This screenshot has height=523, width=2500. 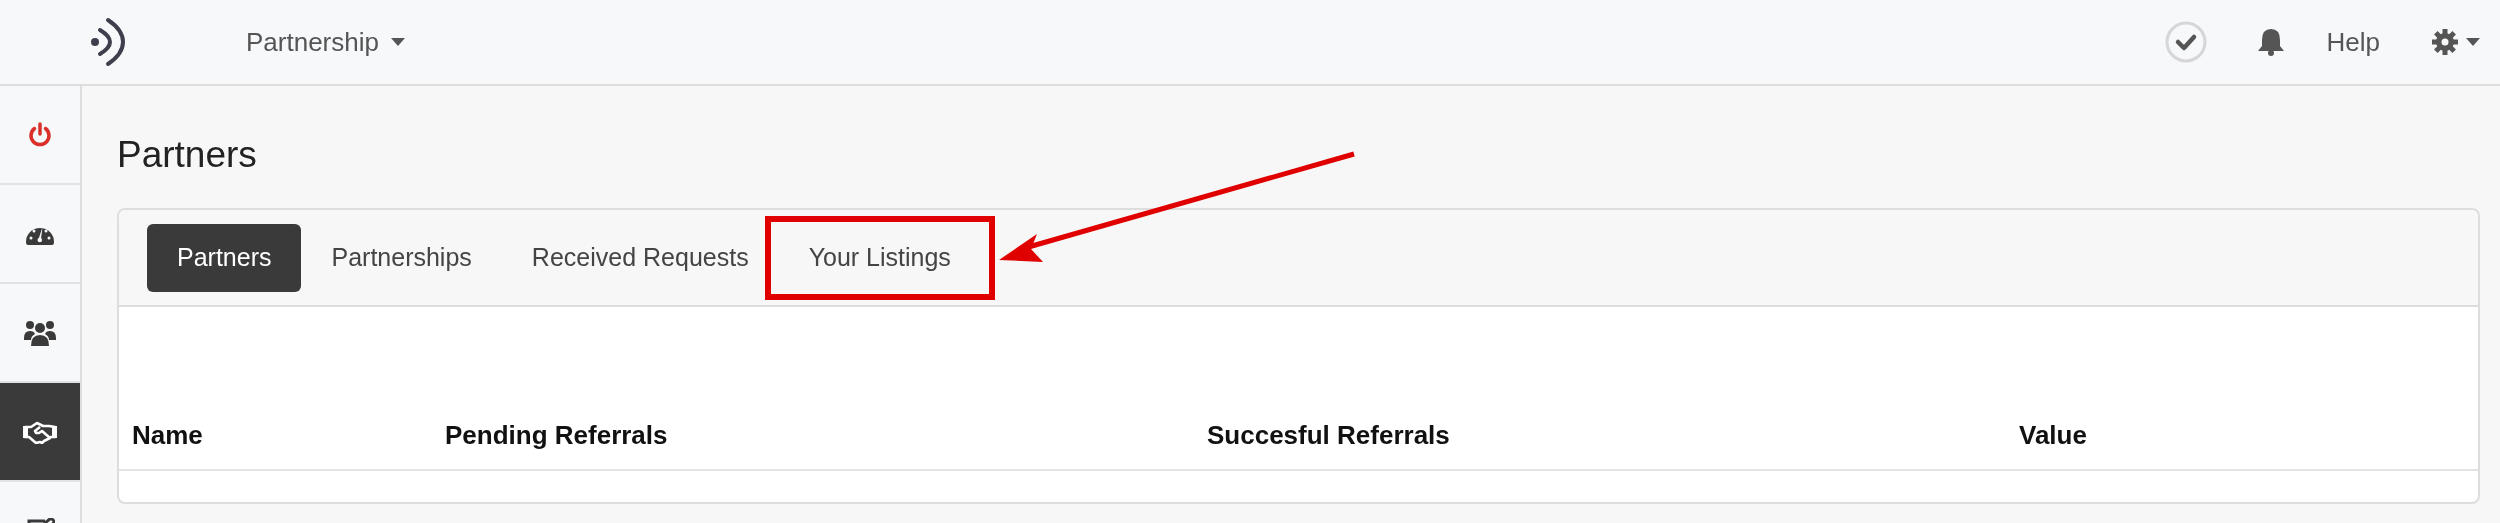 I want to click on tab: Your Listings, so click(x=879, y=257).